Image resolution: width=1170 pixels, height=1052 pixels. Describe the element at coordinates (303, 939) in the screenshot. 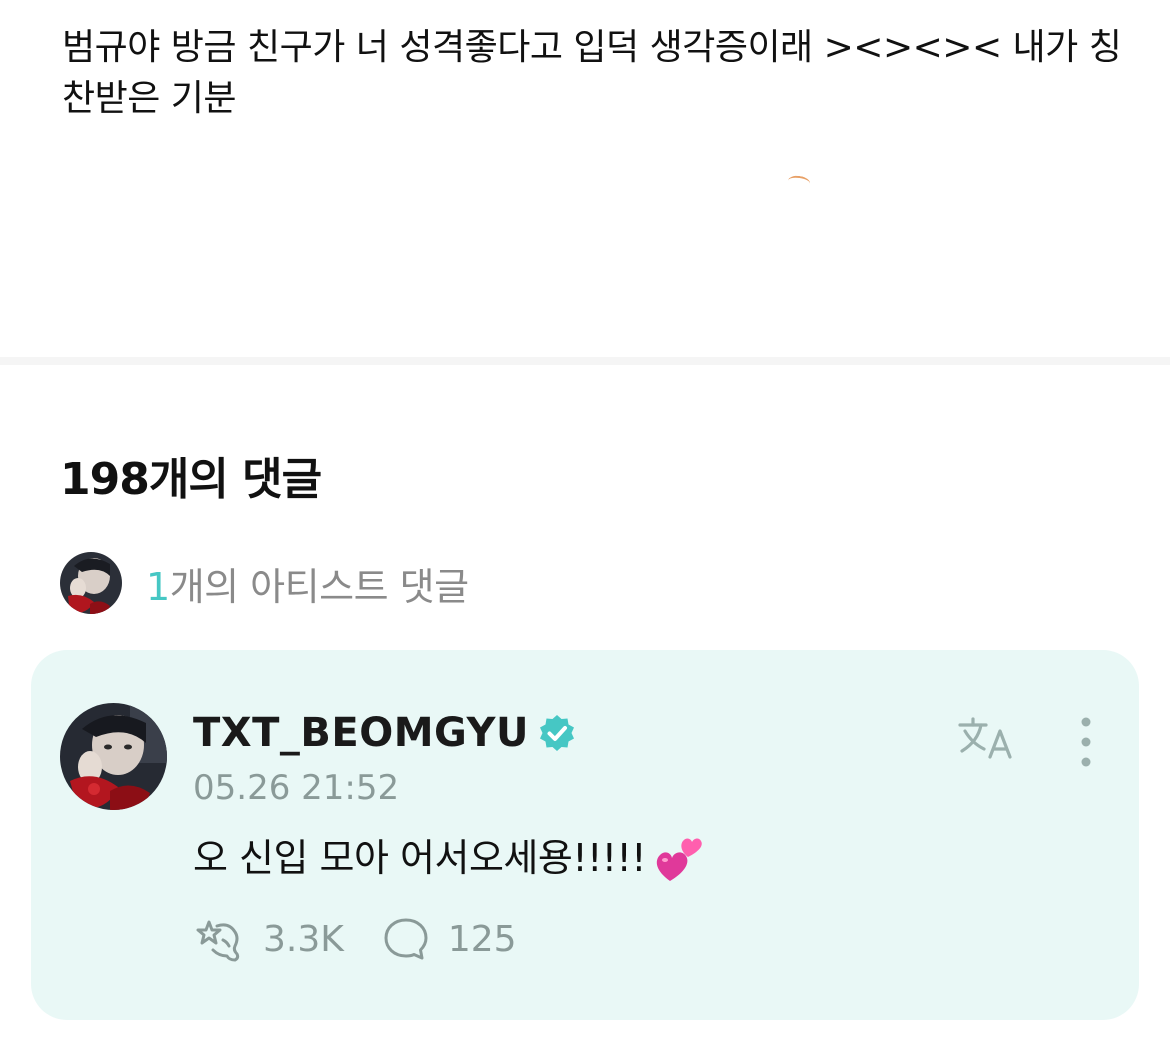

I see `like-count: 3.3K` at that location.